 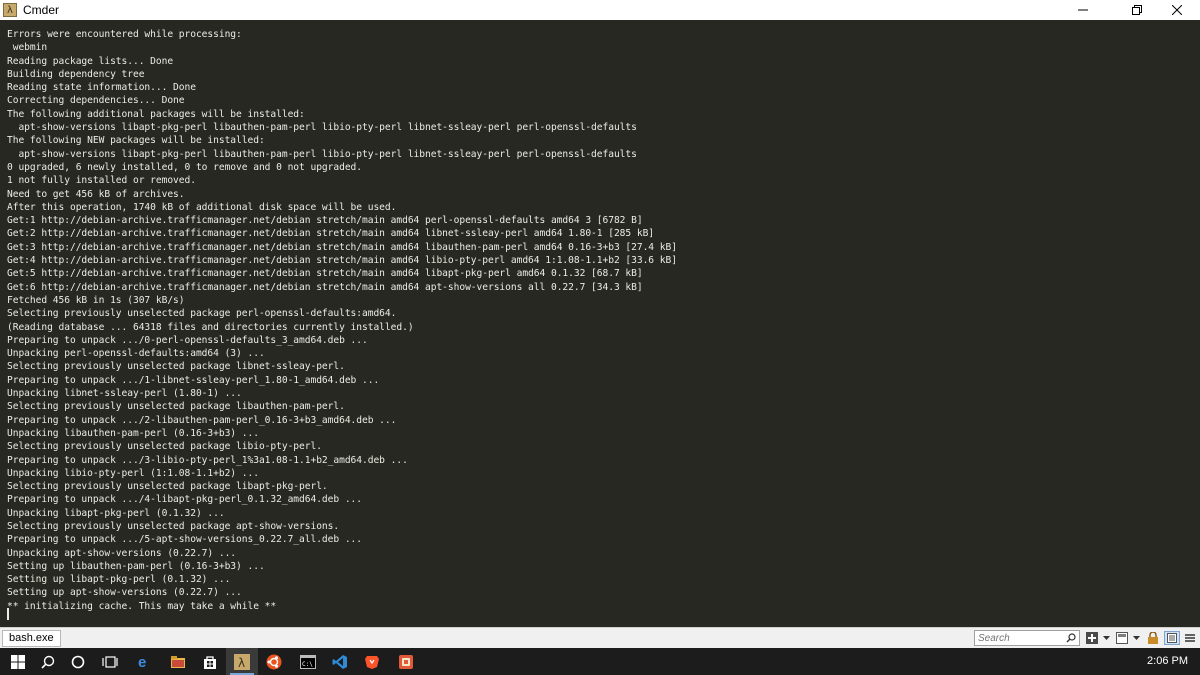 What do you see at coordinates (1020, 638) in the screenshot?
I see `search-input` at bounding box center [1020, 638].